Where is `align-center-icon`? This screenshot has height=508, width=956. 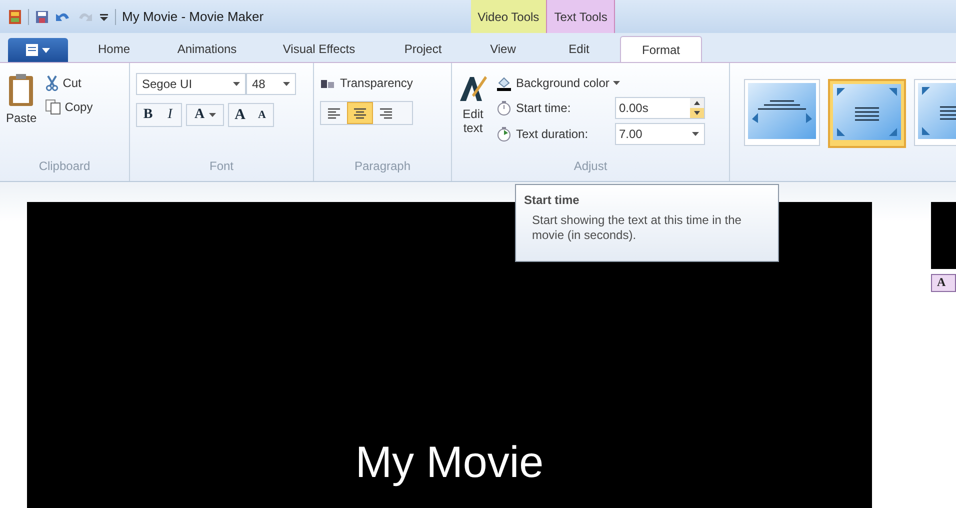 align-center-icon is located at coordinates (360, 113).